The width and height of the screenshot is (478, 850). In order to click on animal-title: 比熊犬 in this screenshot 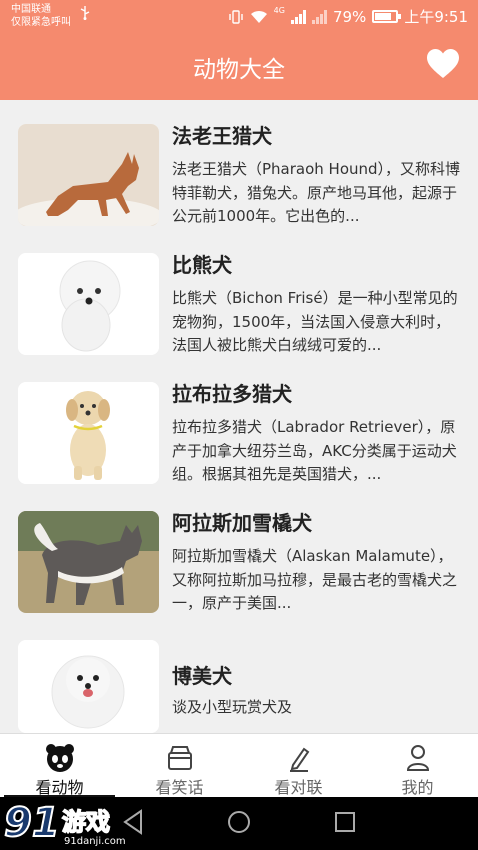, I will do `click(202, 265)`.